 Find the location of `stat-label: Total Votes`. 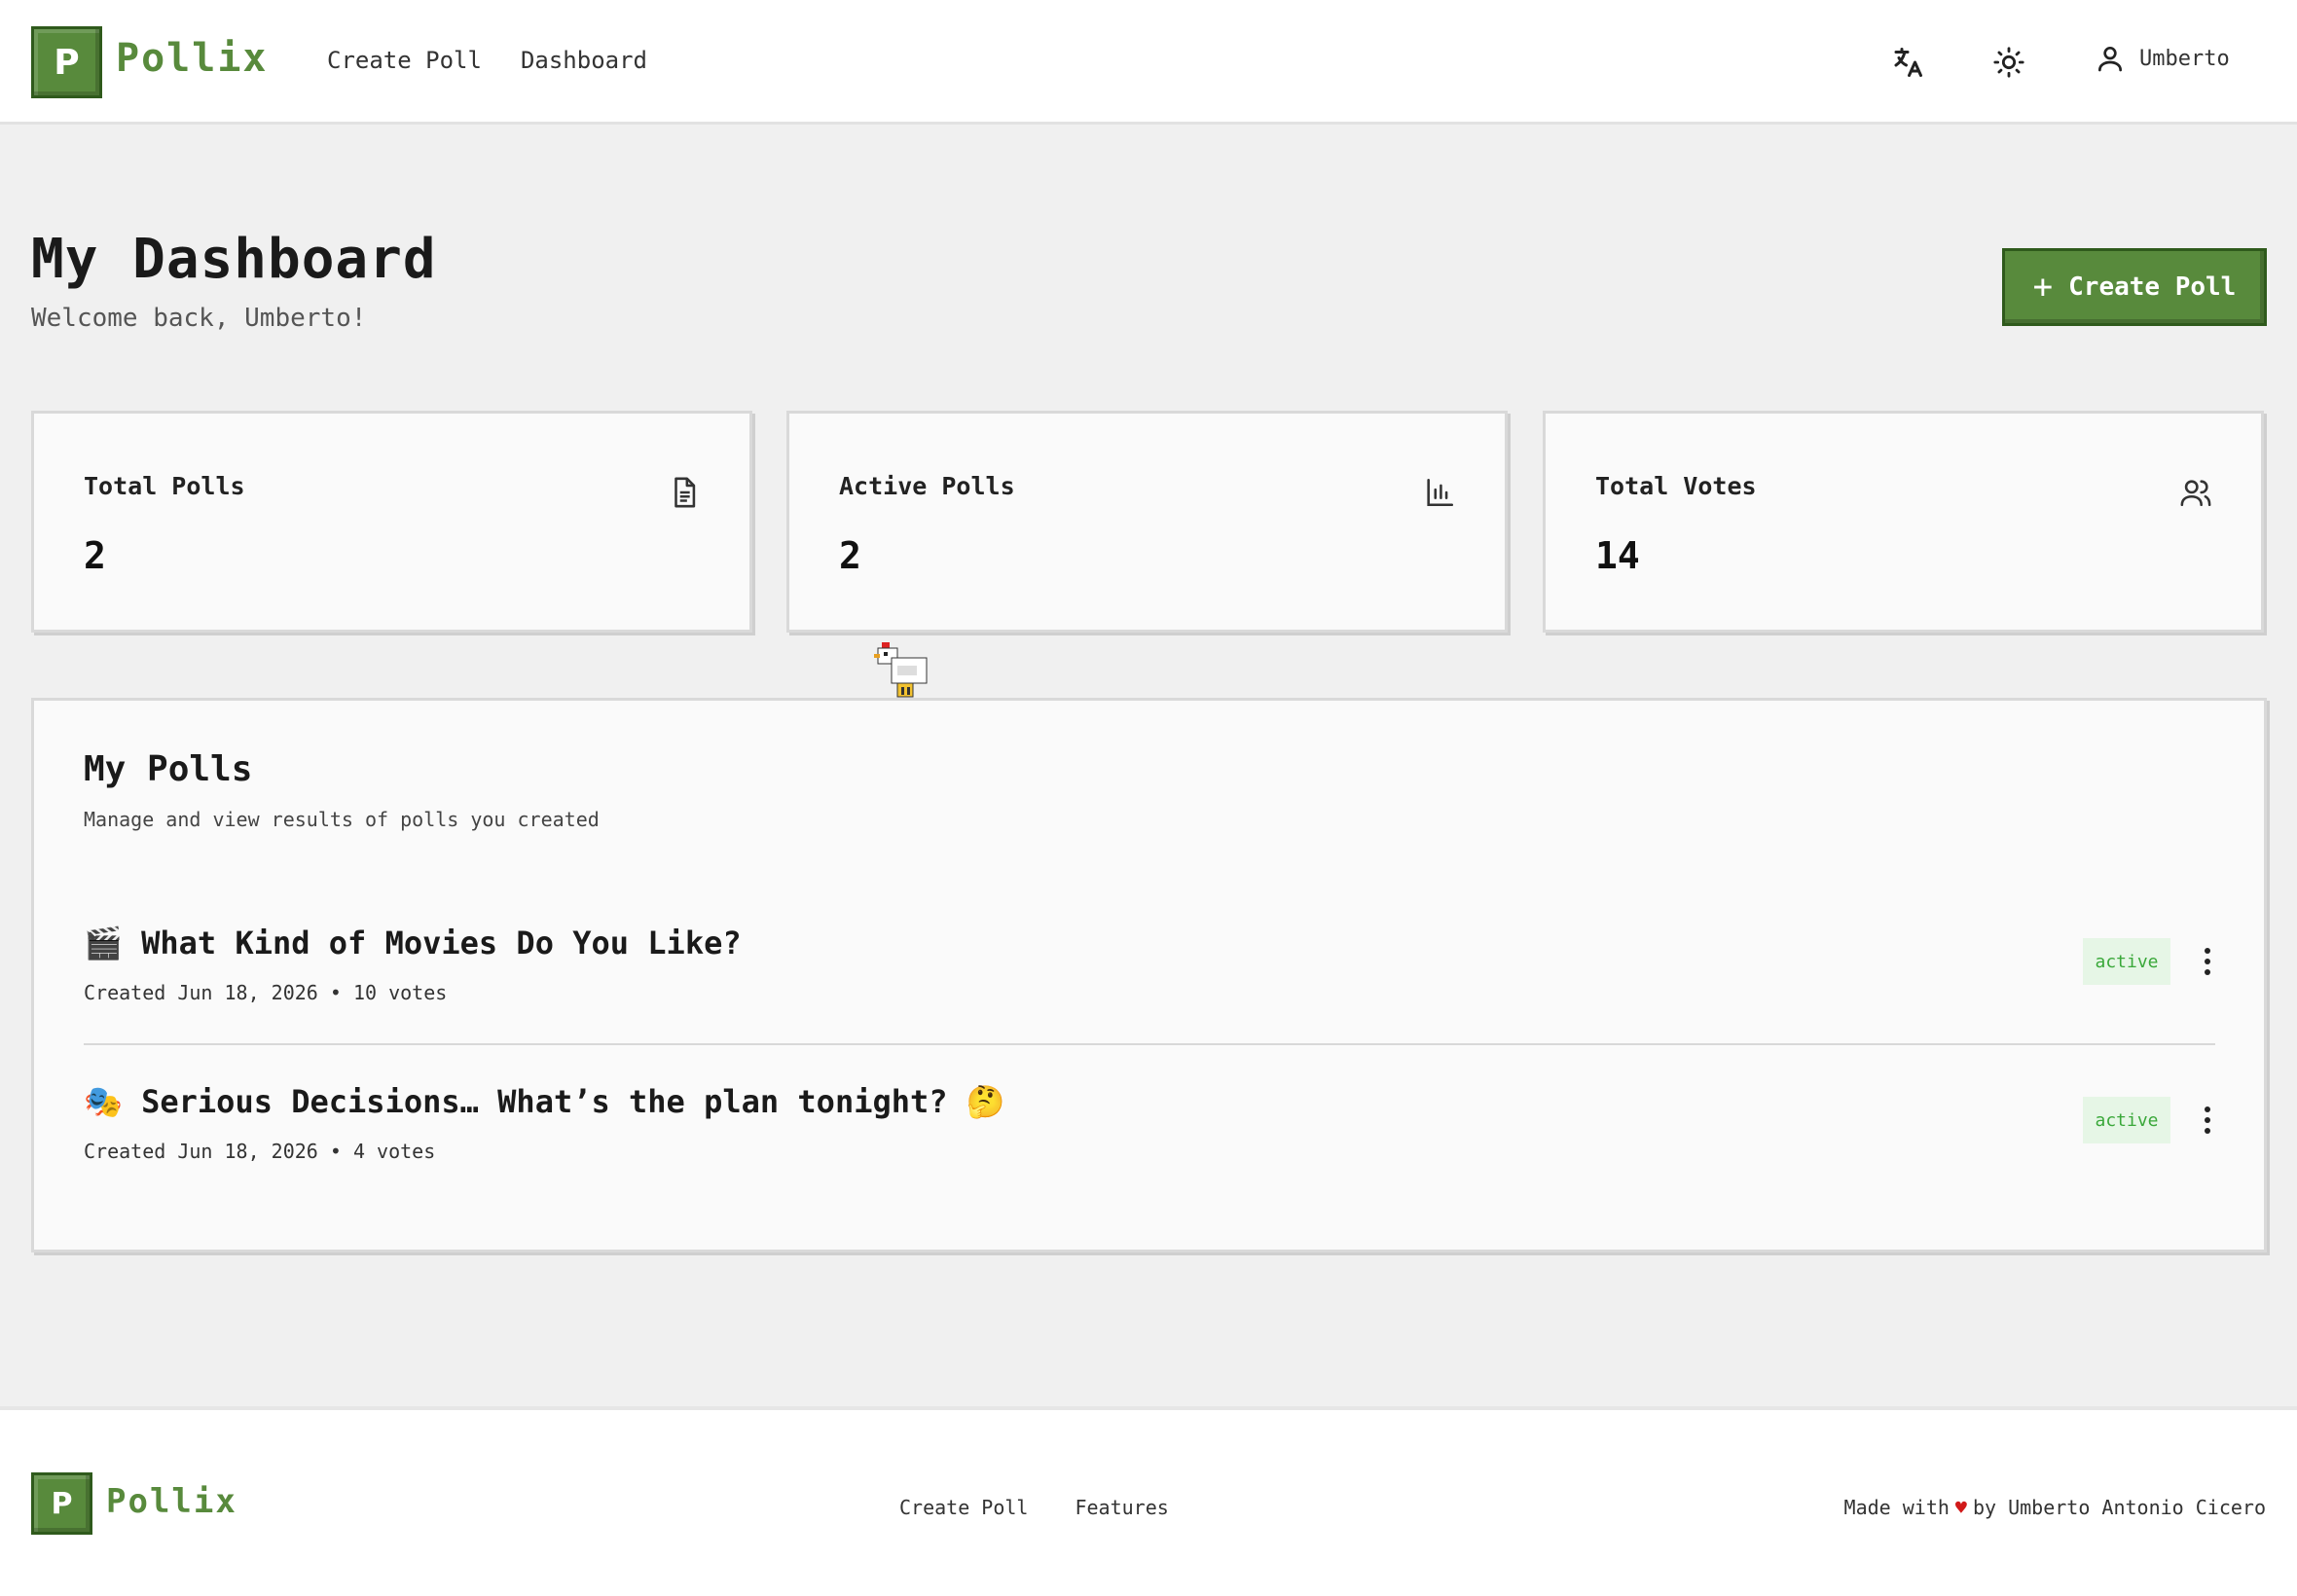

stat-label: Total Votes is located at coordinates (1676, 486).